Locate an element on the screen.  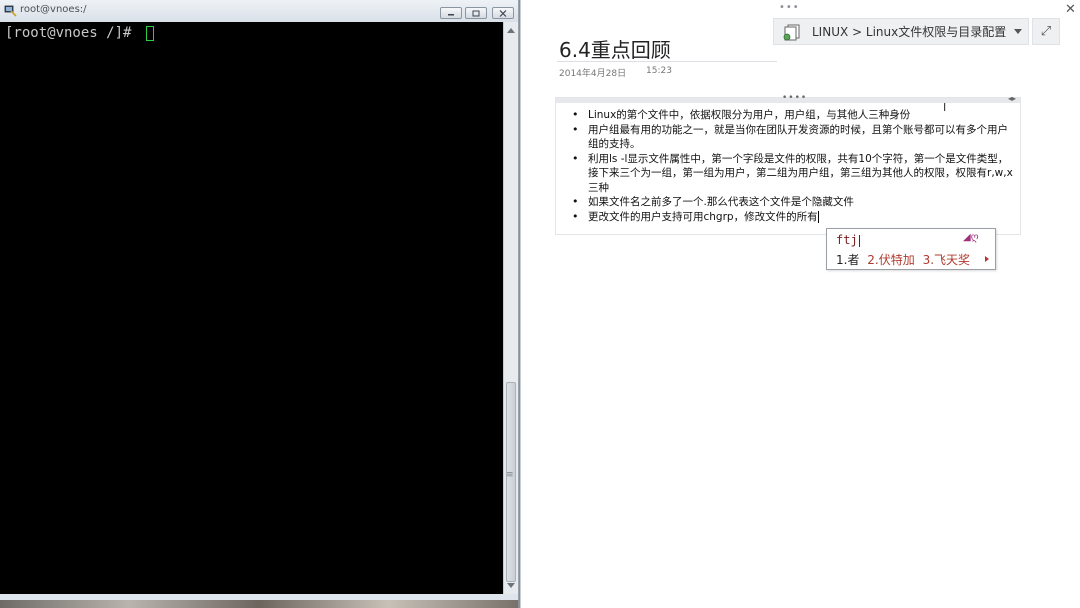
terminal-prompt: [root@vnoes /]# is located at coordinates (72, 33).